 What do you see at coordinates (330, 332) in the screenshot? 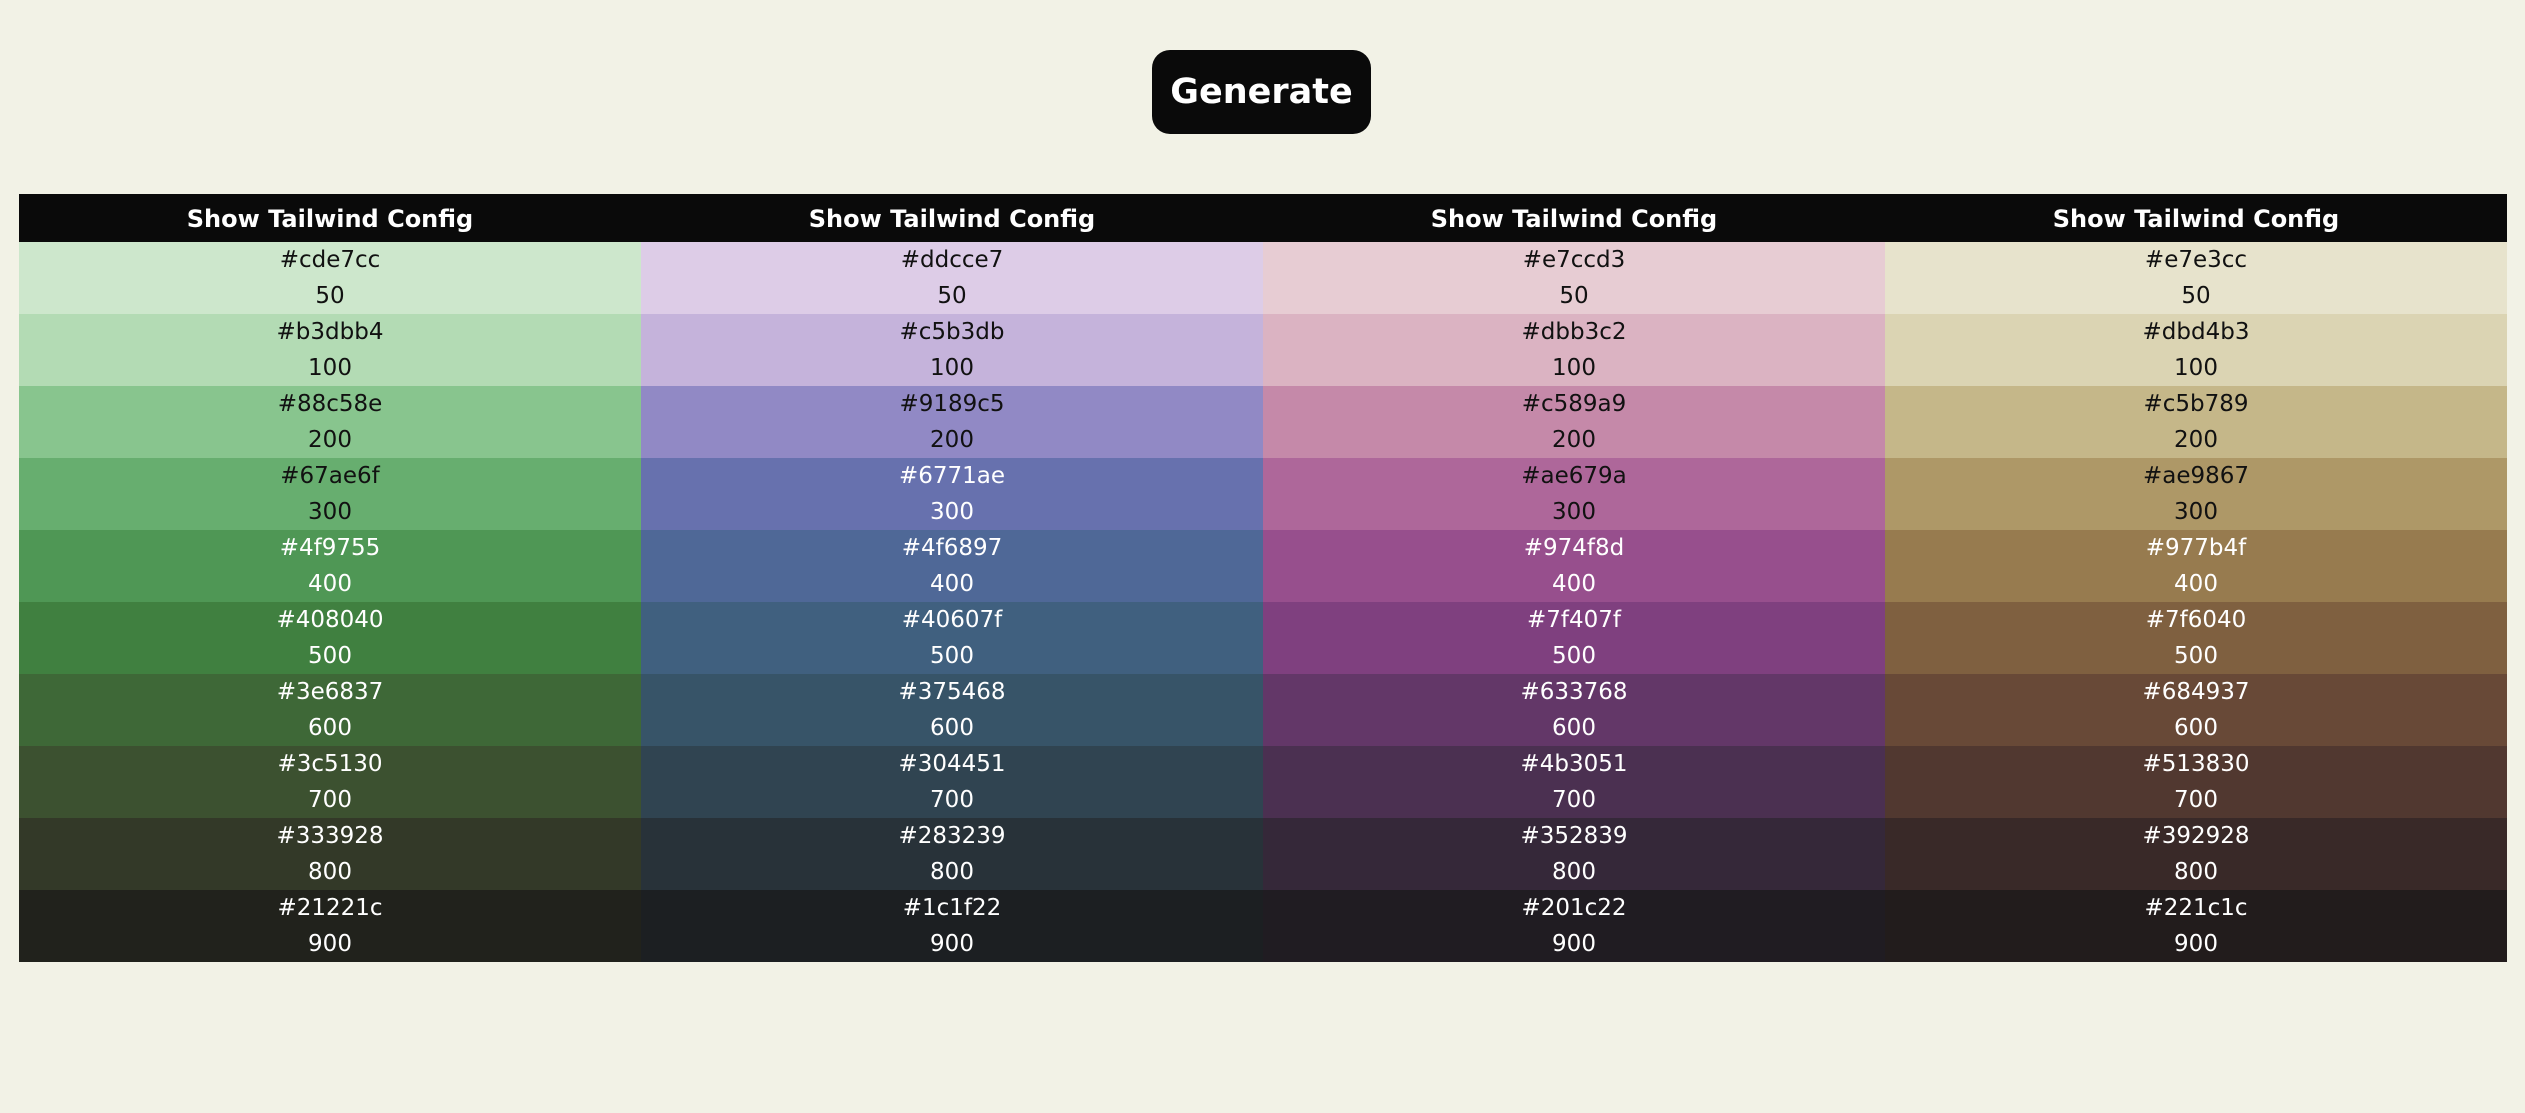
I see `swatch-hex-label: #b3dbb4` at bounding box center [330, 332].